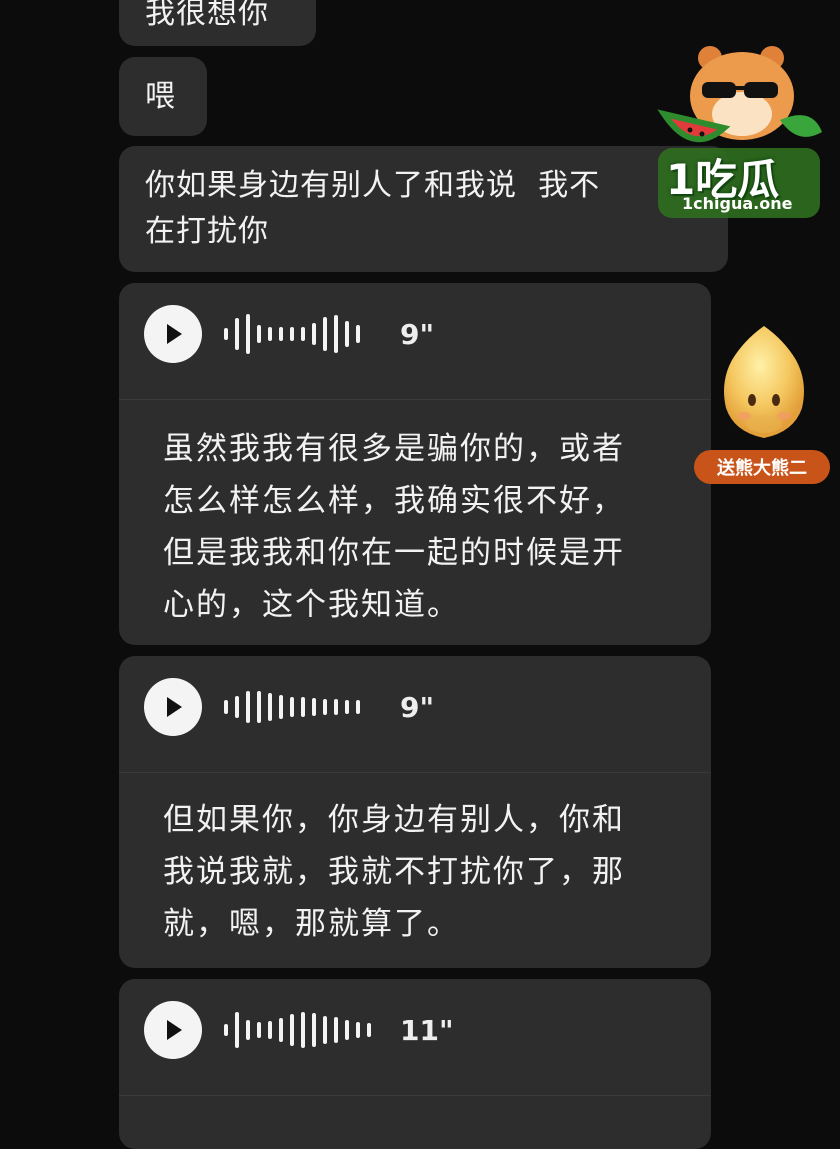 The height and width of the screenshot is (1149, 840). Describe the element at coordinates (427, 1030) in the screenshot. I see `voice-duration: 11"` at that location.